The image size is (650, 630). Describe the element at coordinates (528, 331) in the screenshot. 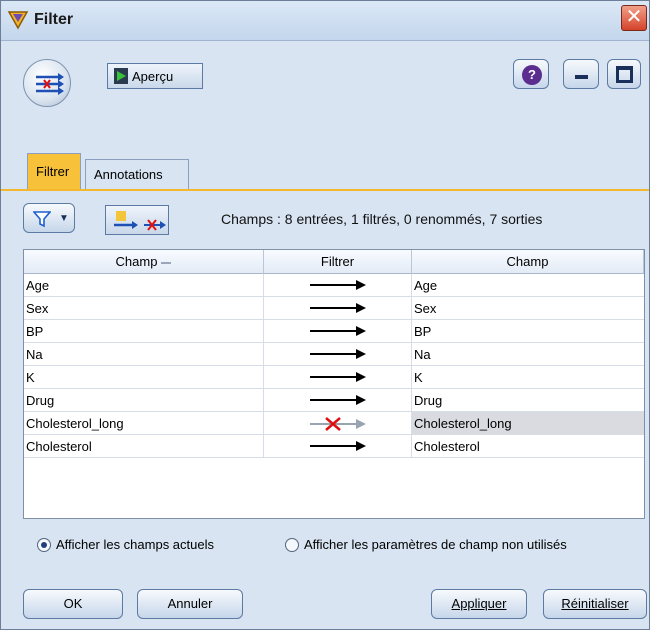

I see `output-field-cell: BP` at that location.